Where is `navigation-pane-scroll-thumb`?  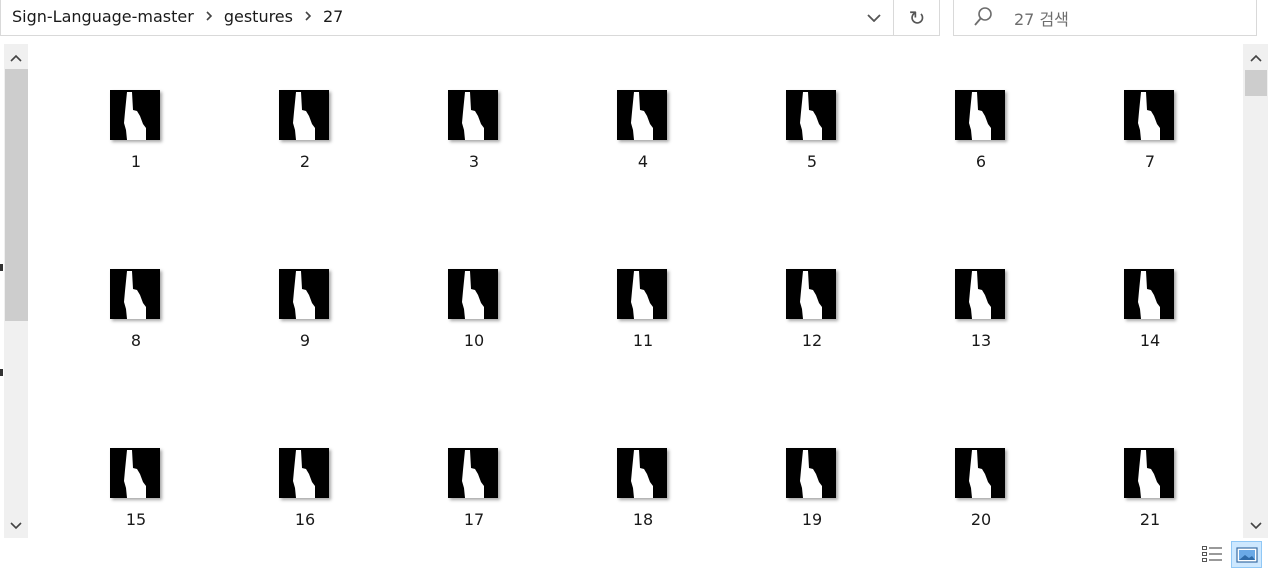
navigation-pane-scroll-thumb is located at coordinates (16, 195).